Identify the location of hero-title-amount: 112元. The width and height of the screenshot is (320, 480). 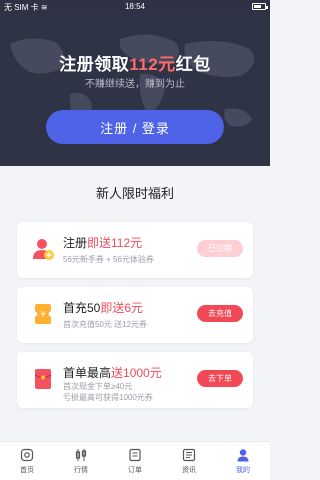
(152, 64).